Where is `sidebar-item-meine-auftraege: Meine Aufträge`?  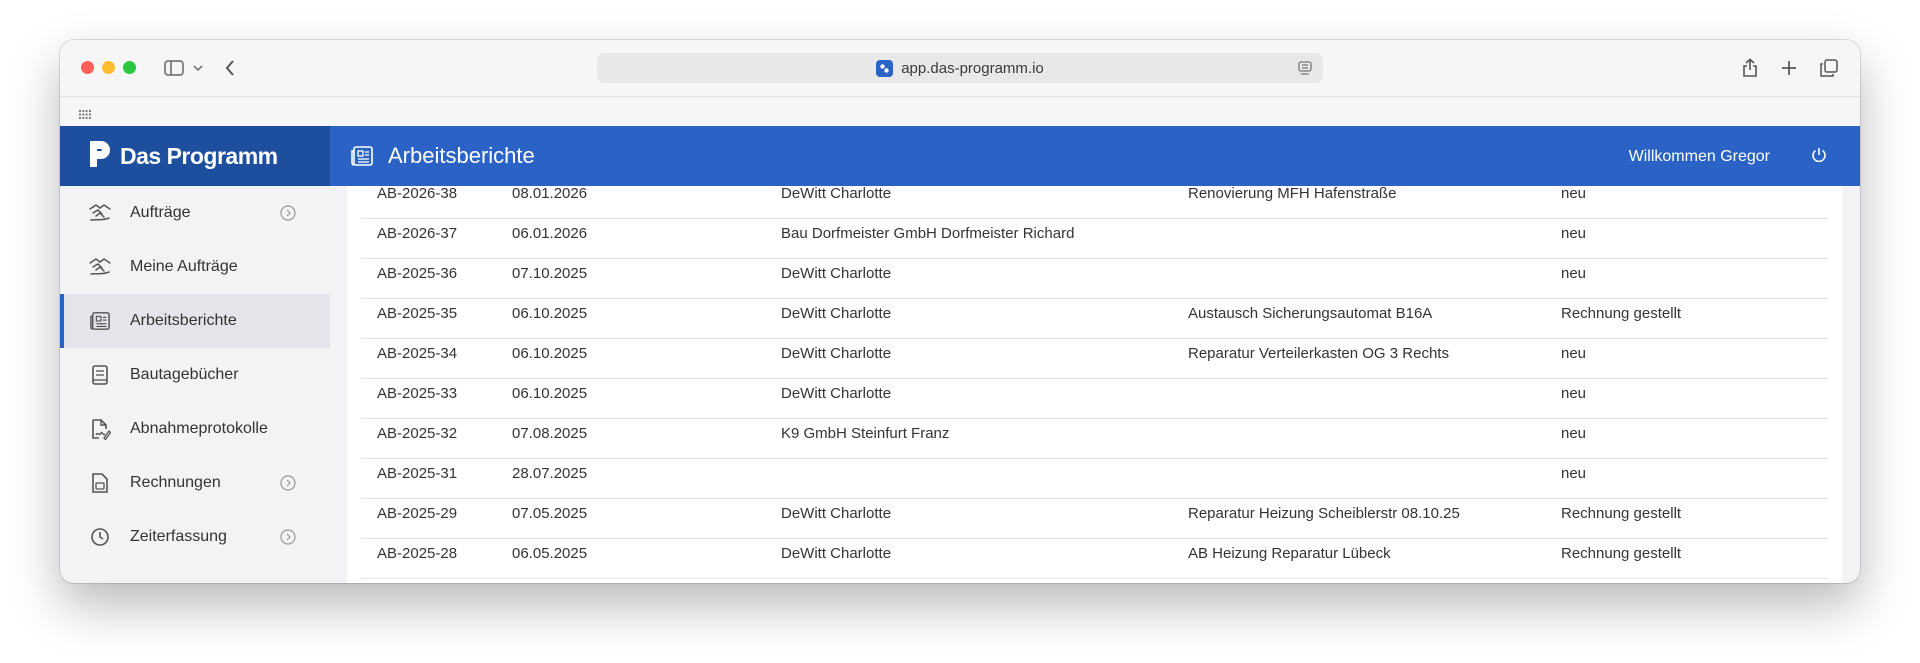
sidebar-item-meine-auftraege: Meine Aufträge is located at coordinates (195, 267).